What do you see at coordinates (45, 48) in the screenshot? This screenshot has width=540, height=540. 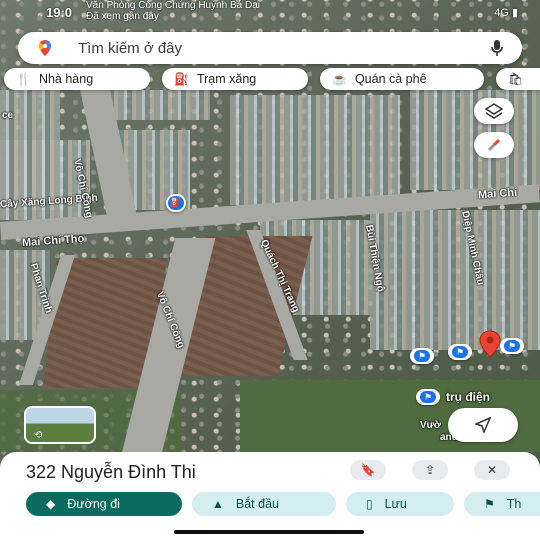 I see `maps-logo-icon` at bounding box center [45, 48].